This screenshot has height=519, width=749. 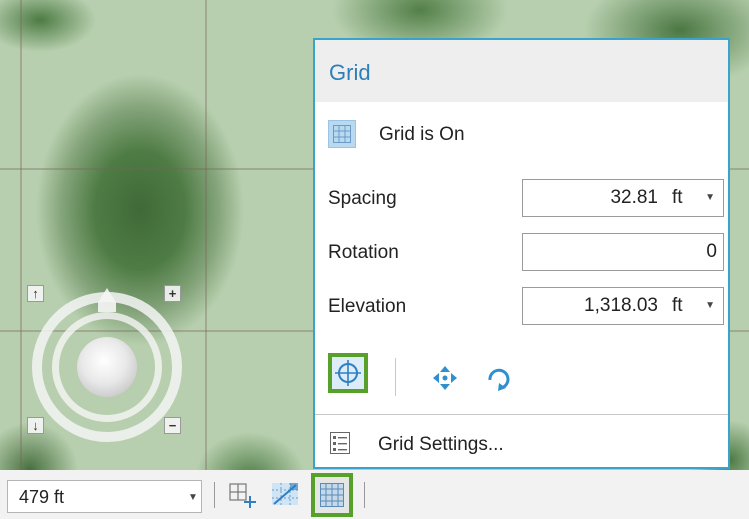 I want to click on rotation-field: 0, so click(x=623, y=252).